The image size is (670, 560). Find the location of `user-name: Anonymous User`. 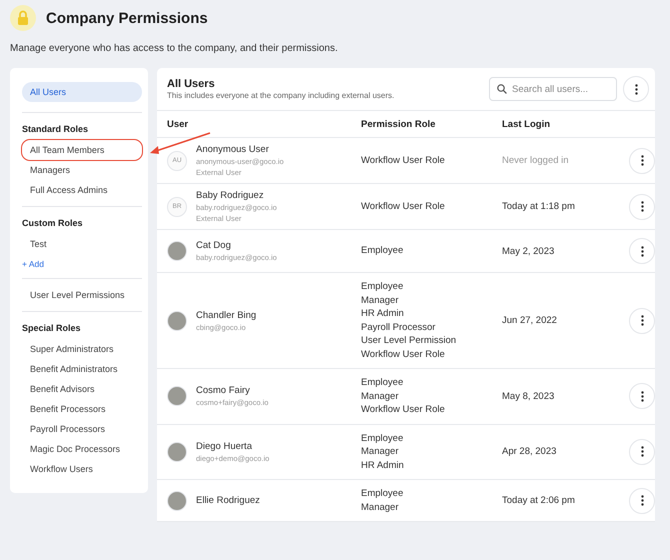

user-name: Anonymous User is located at coordinates (233, 149).